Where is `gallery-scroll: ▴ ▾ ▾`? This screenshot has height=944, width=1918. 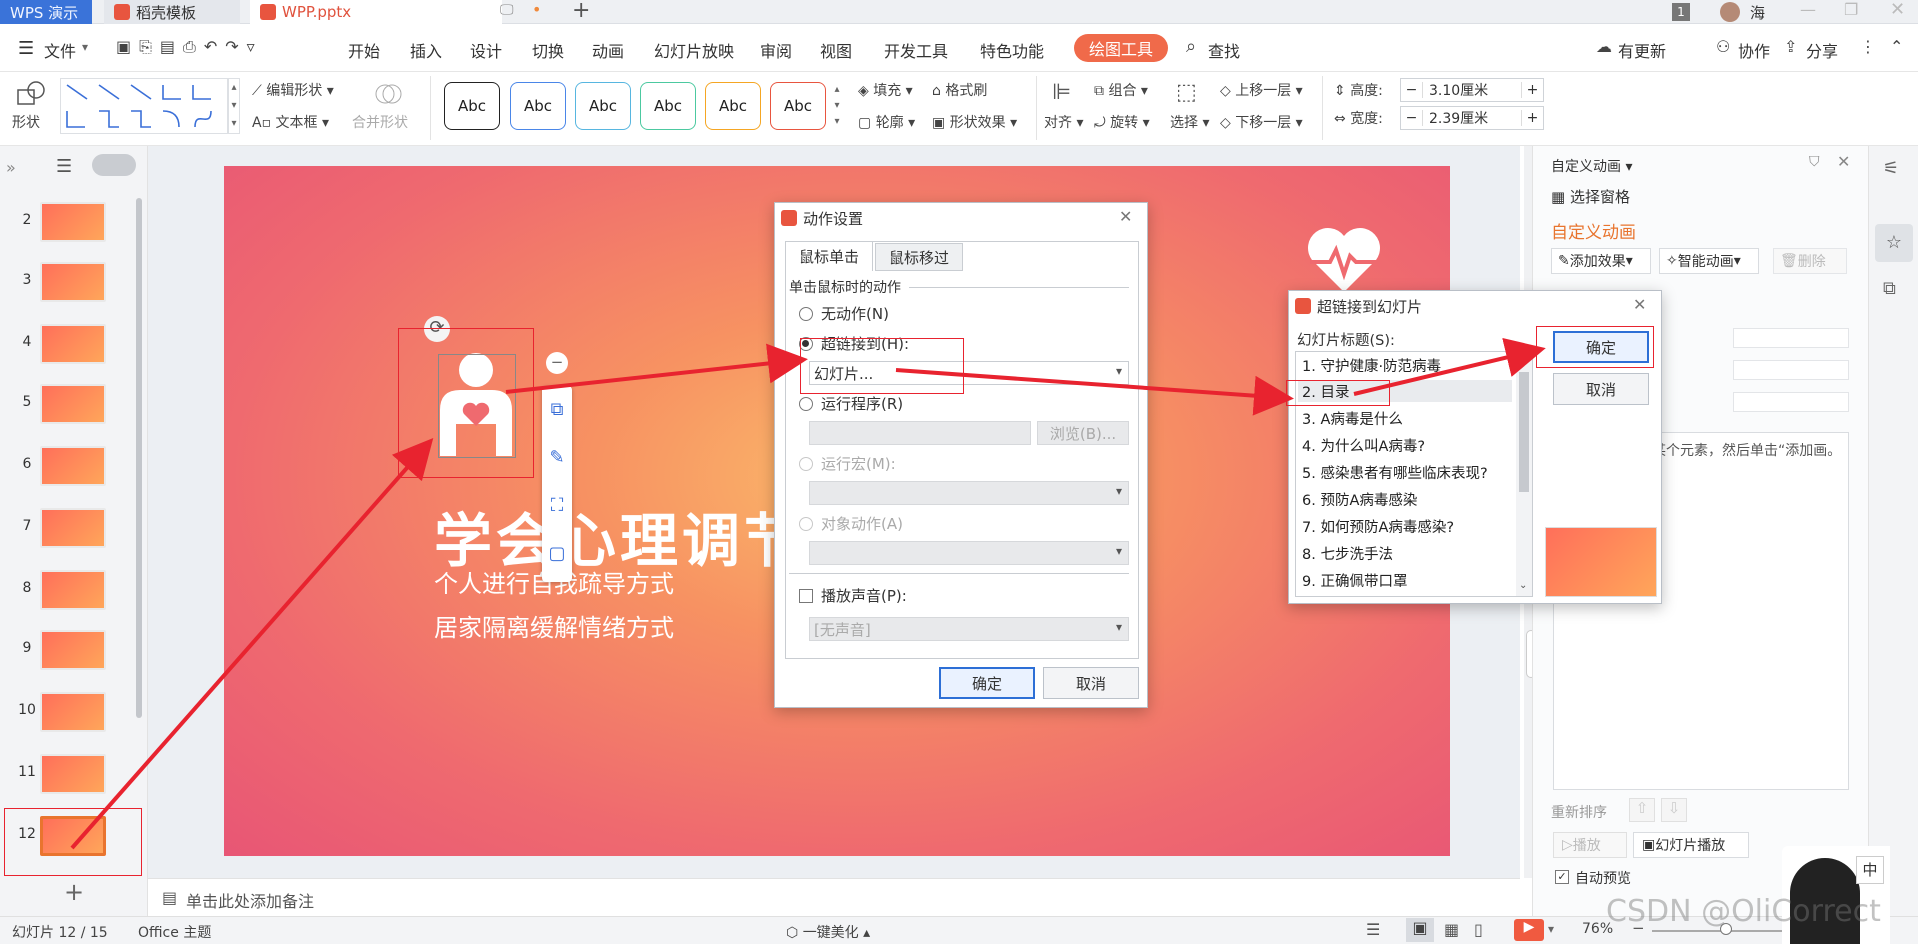
gallery-scroll: ▴ ▾ ▾ is located at coordinates (234, 106).